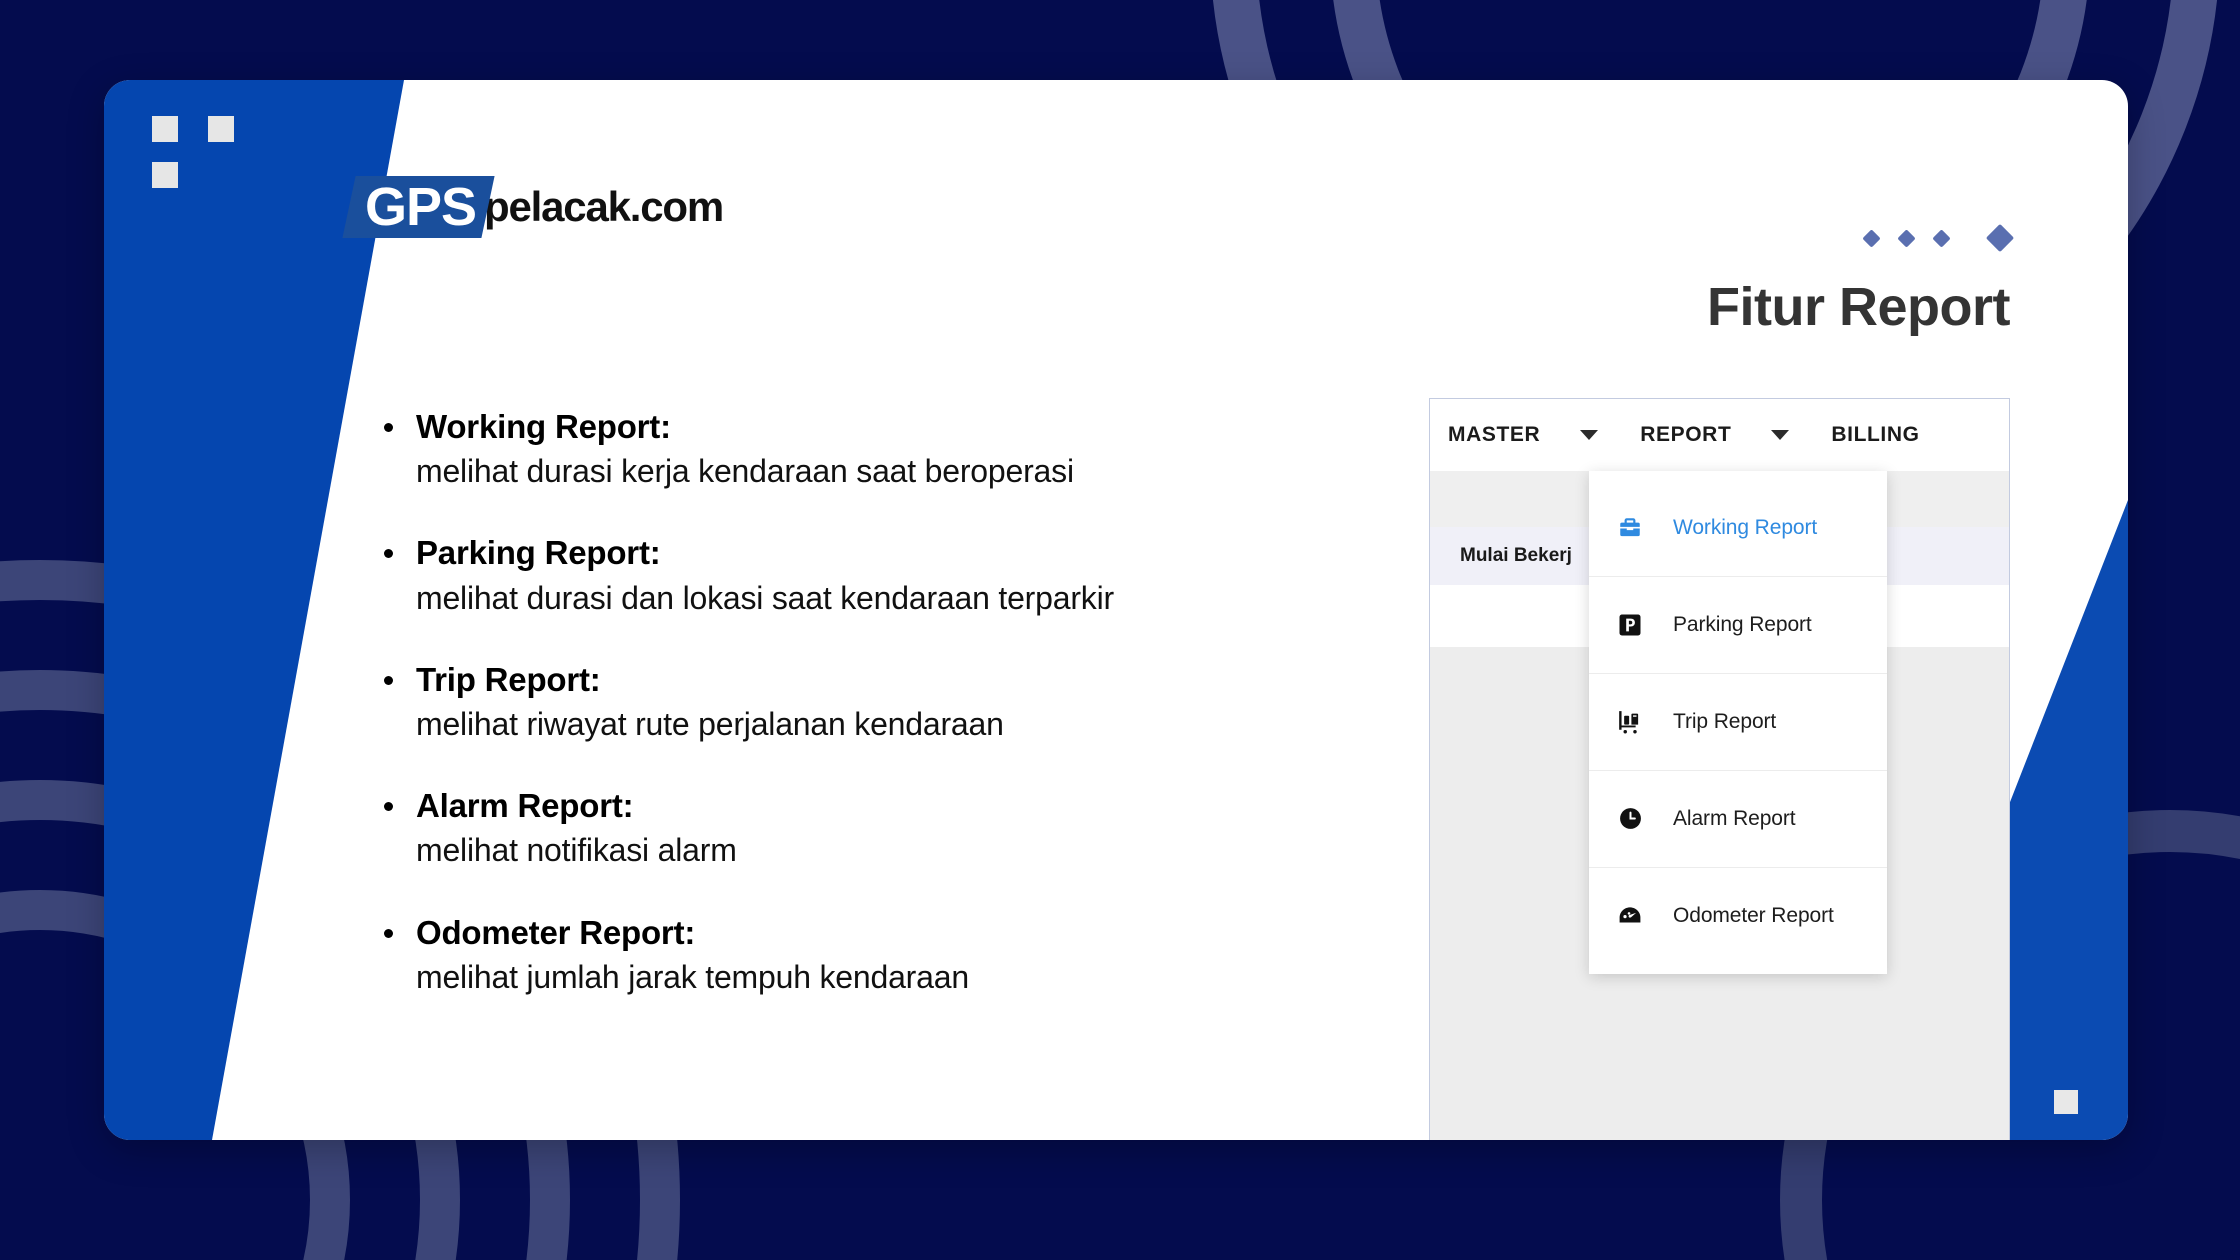  What do you see at coordinates (1745, 527) in the screenshot?
I see `menu-item-label: Working Report` at bounding box center [1745, 527].